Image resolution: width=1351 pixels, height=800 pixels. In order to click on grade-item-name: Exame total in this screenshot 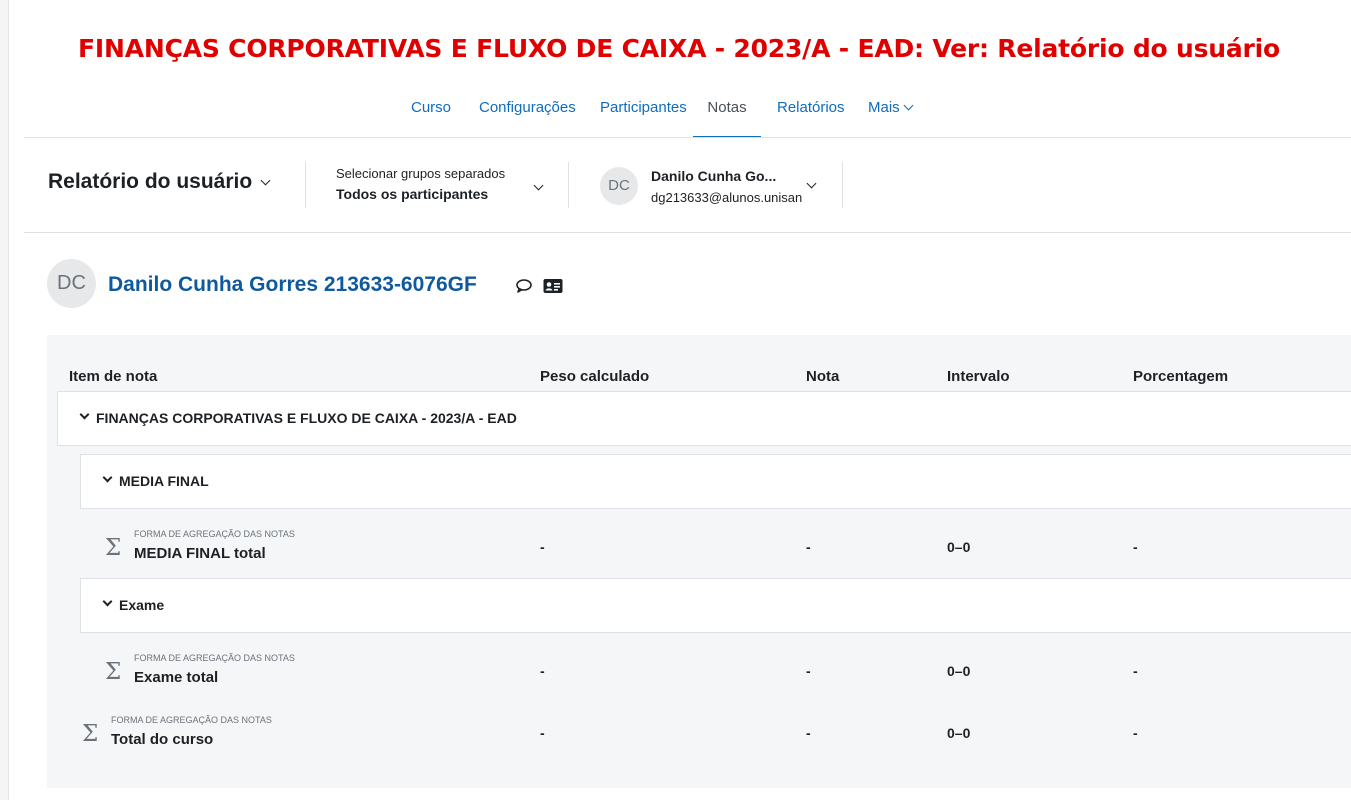, I will do `click(176, 677)`.